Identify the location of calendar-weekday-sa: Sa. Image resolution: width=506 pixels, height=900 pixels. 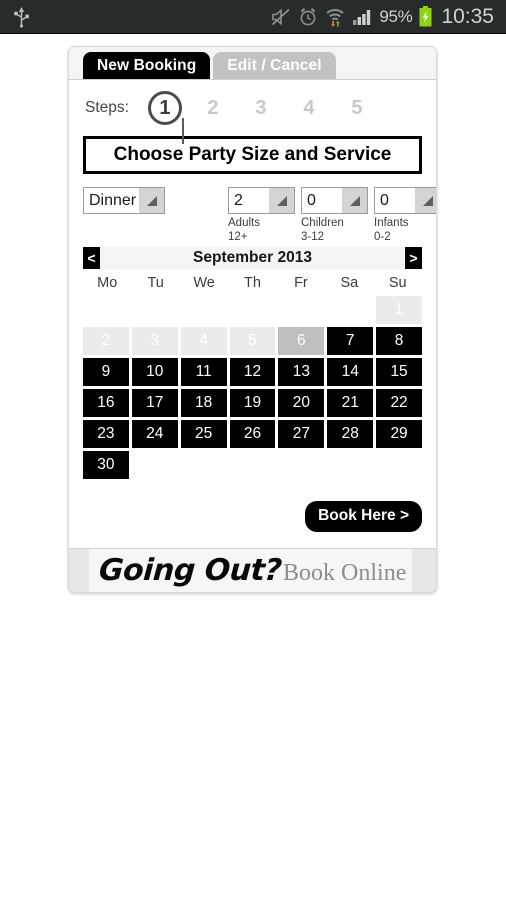
(349, 282).